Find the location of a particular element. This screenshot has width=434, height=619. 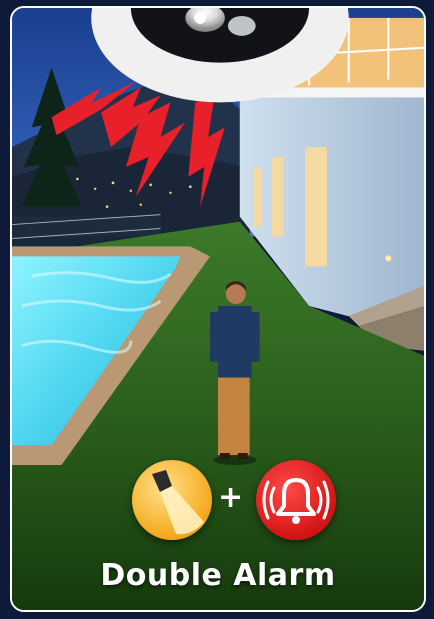

alarm-bell-icon is located at coordinates (296, 500).